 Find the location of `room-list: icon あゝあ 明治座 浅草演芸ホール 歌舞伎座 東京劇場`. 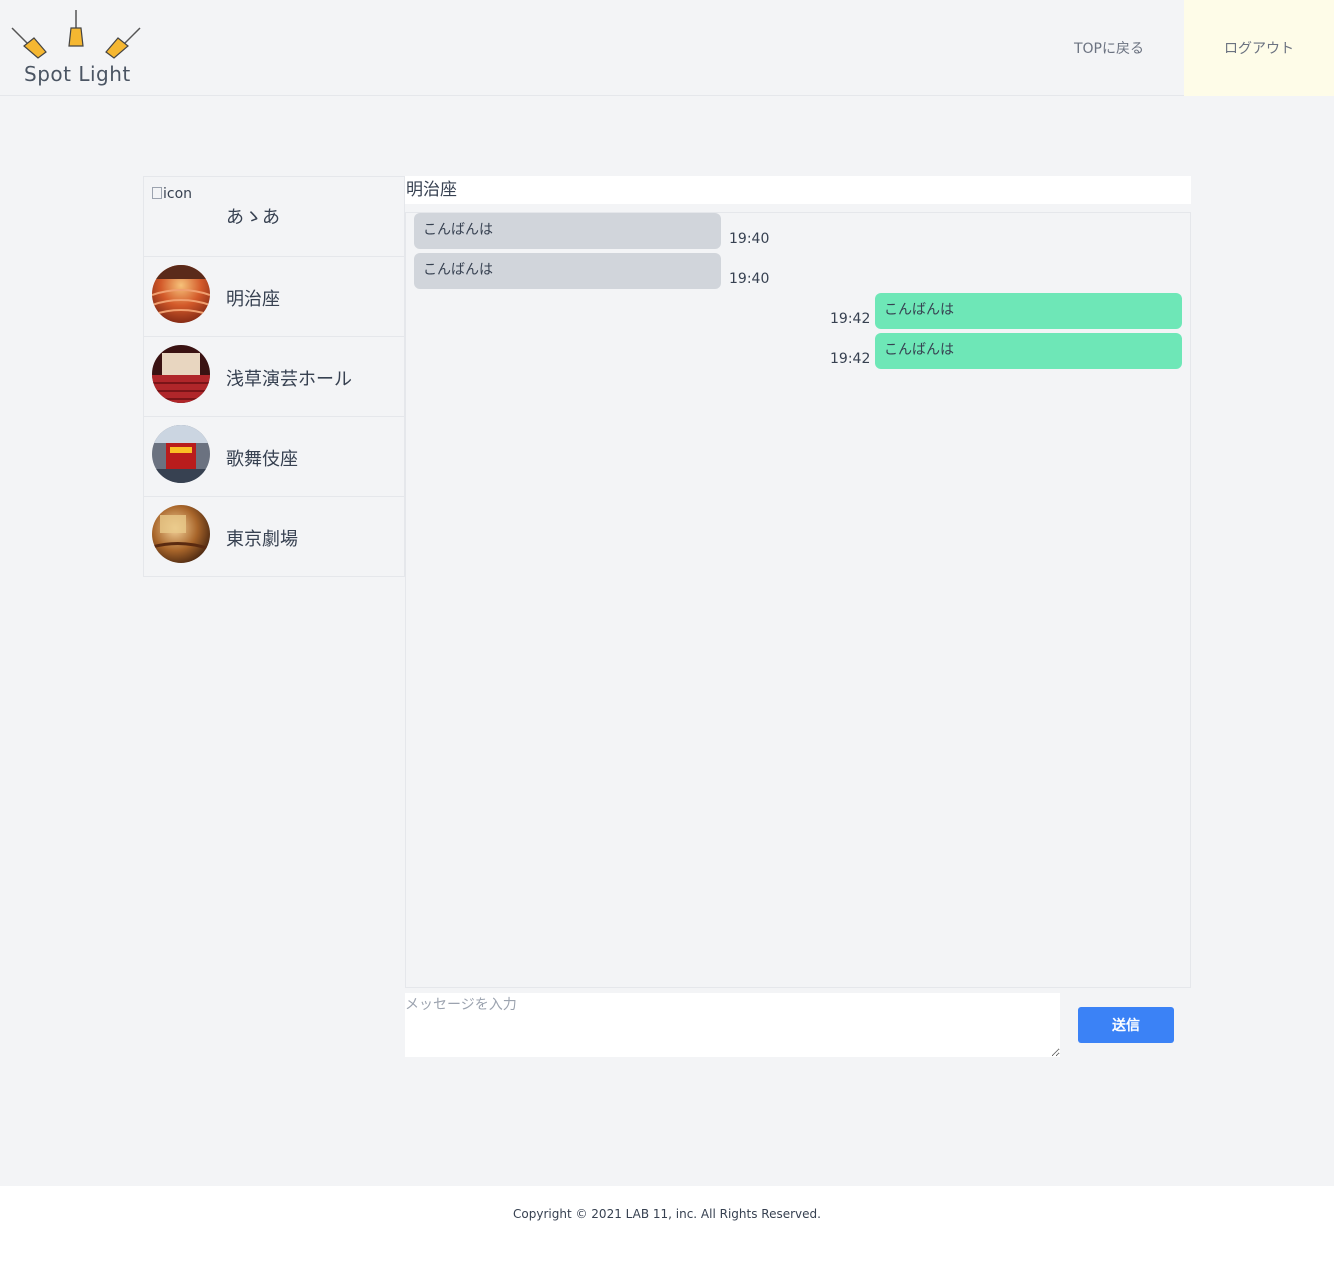

room-list: icon あゝあ 明治座 浅草演芸ホール 歌舞伎座 東京劇場 is located at coordinates (274, 376).